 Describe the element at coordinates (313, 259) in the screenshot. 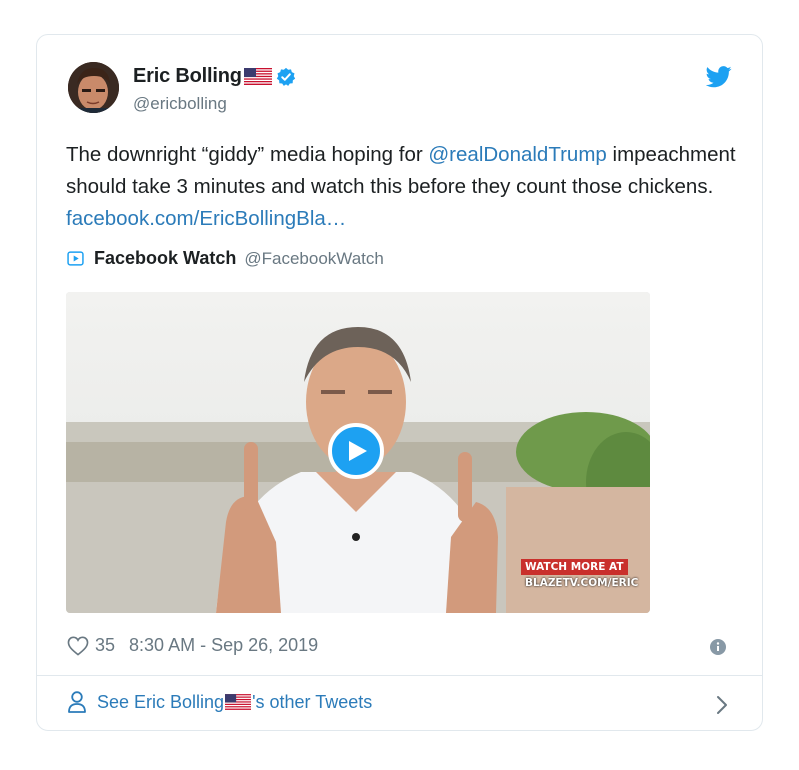

I see `quoted-handle: @FacebookWatch` at that location.